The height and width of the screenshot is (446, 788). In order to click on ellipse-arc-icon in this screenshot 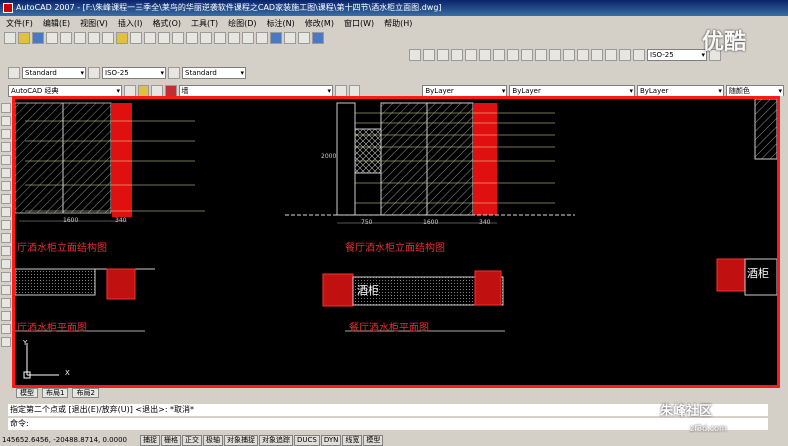, I will do `click(6, 238)`.